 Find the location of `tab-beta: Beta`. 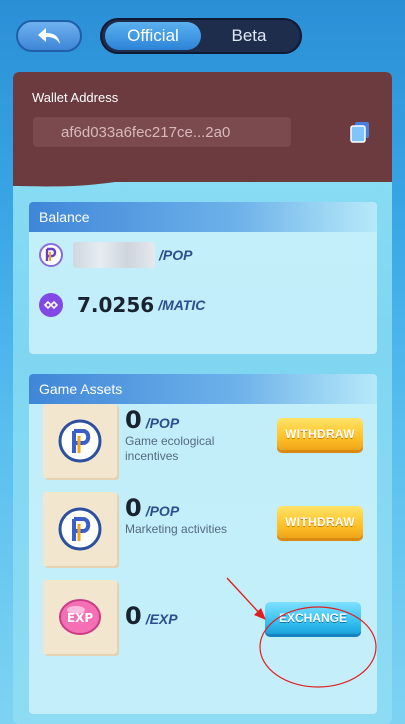

tab-beta: Beta is located at coordinates (249, 36).